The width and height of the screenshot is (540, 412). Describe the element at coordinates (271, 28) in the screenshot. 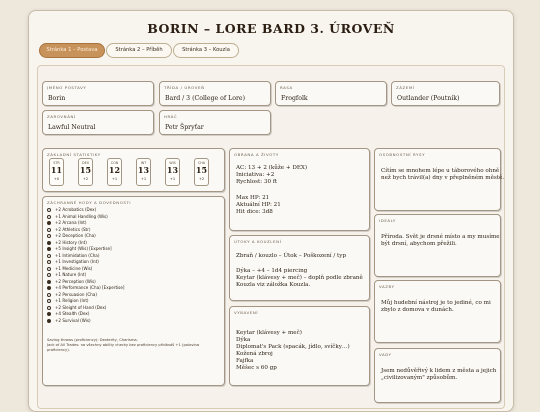

I see `page-title: BORIN – LORE BARD 3. ÚROVEŇ` at that location.